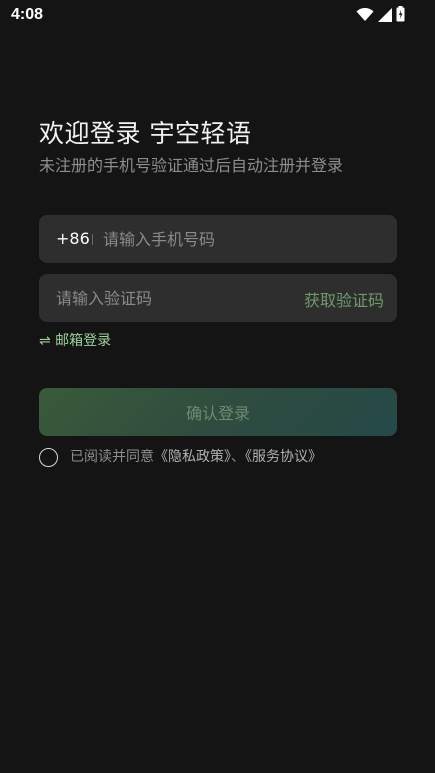 Image resolution: width=435 pixels, height=773 pixels. I want to click on page-title: 欢迎登录 宇空轻语, so click(145, 133).